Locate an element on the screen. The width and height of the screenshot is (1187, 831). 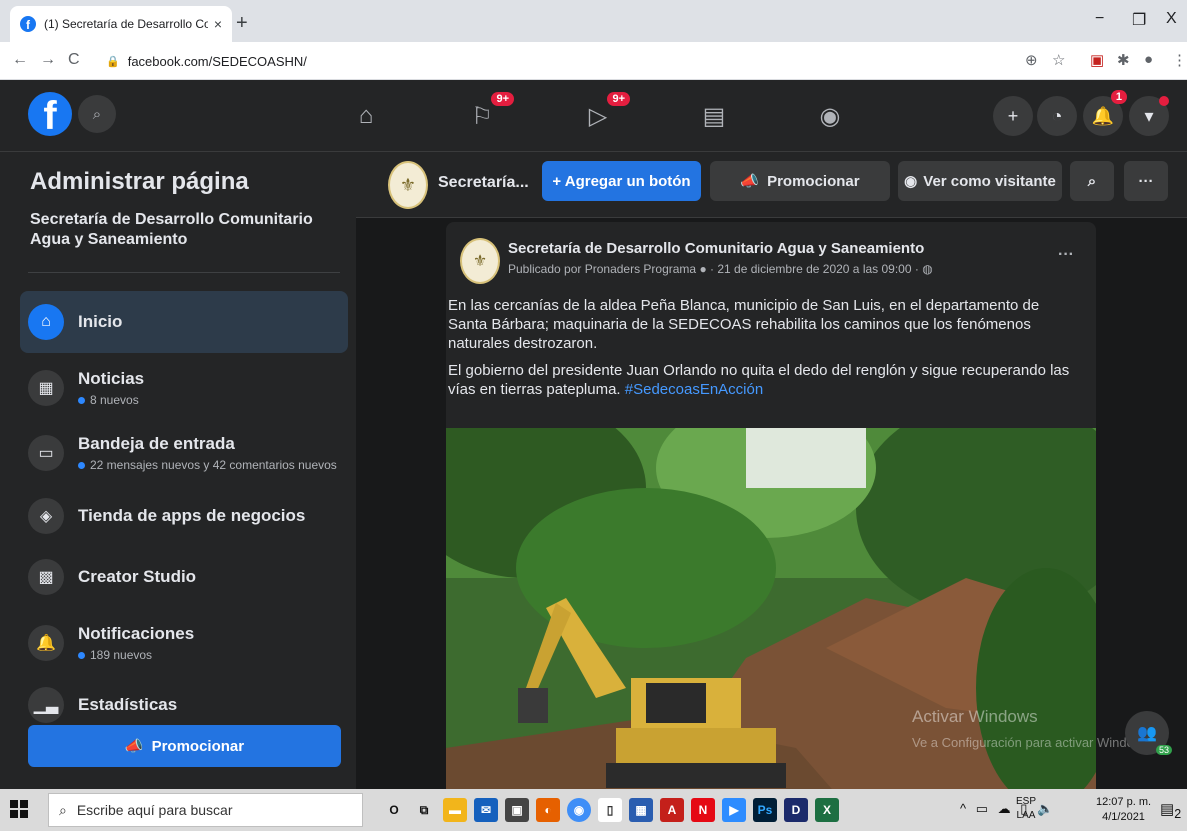
add-button-button: + Agregar un botón is located at coordinates (621, 181).